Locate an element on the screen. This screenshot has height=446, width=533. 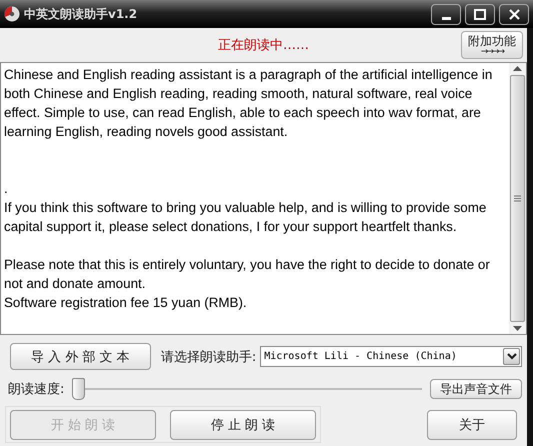
close-icon is located at coordinates (514, 14).